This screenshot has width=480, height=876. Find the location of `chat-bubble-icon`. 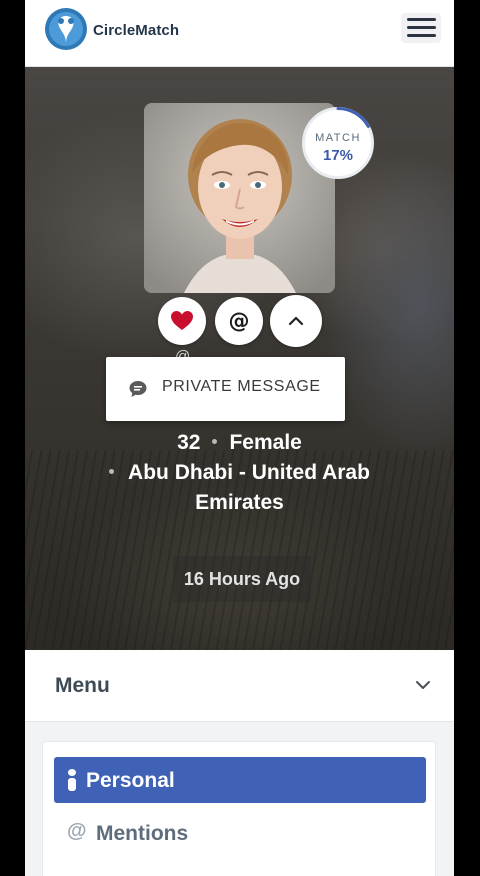

chat-bubble-icon is located at coordinates (138, 389).